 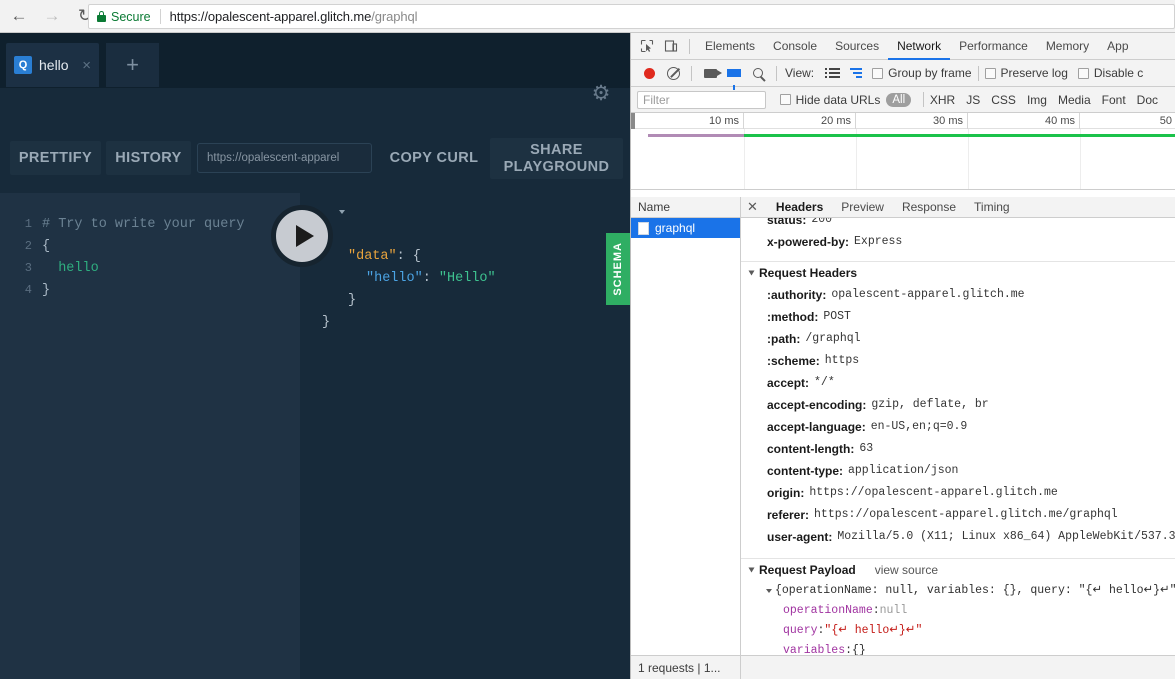 I want to click on query-badge-icon: Q, so click(x=23, y=65).